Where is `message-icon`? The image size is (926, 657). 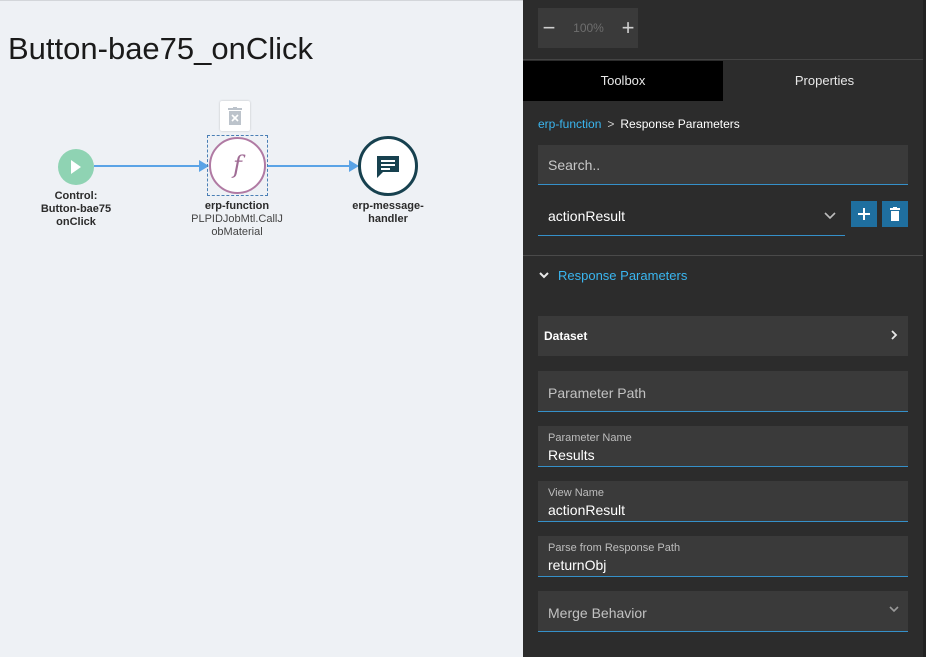 message-icon is located at coordinates (388, 167).